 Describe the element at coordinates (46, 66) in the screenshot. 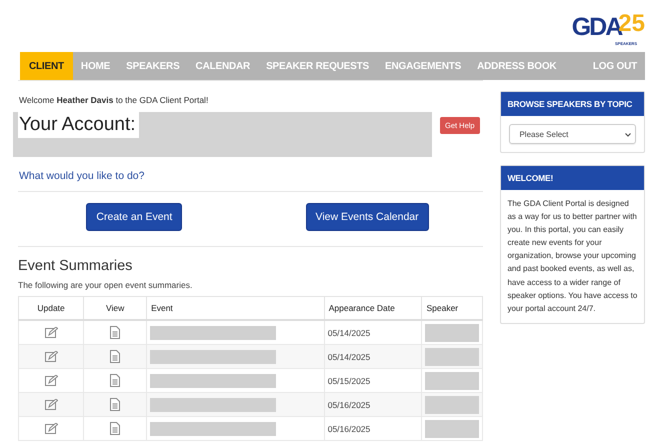

I see `nav-link: CLIENT` at that location.